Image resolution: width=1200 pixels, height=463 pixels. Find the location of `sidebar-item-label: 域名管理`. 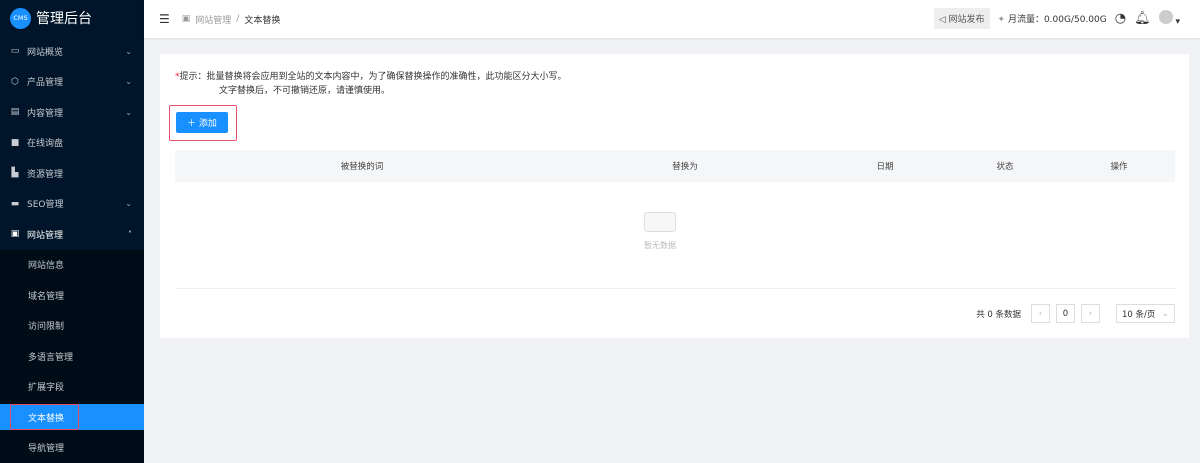

sidebar-item-label: 域名管理 is located at coordinates (46, 296).